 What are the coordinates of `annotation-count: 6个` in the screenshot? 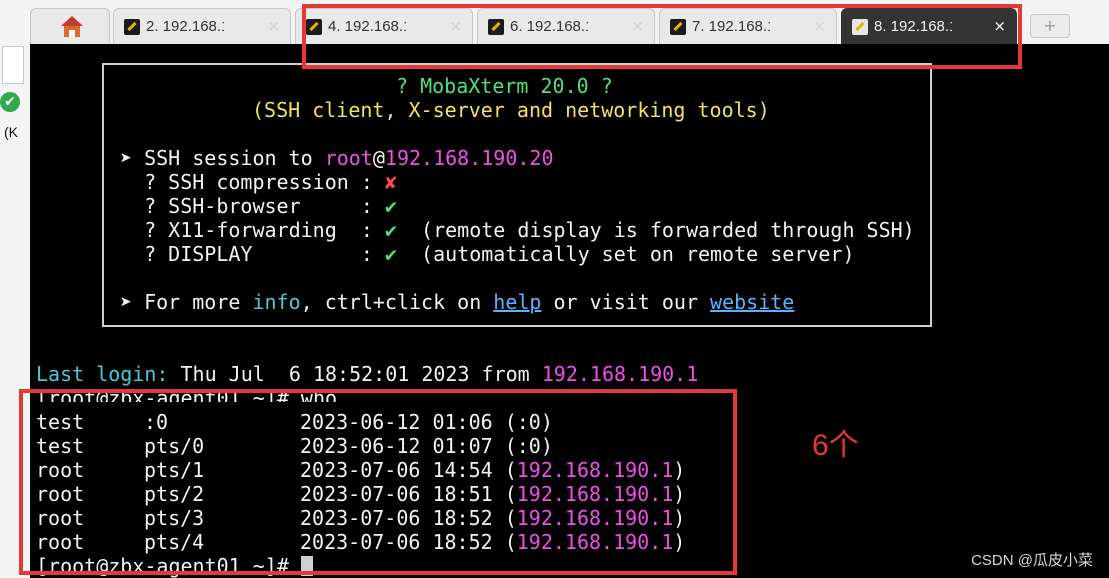 It's located at (835, 445).